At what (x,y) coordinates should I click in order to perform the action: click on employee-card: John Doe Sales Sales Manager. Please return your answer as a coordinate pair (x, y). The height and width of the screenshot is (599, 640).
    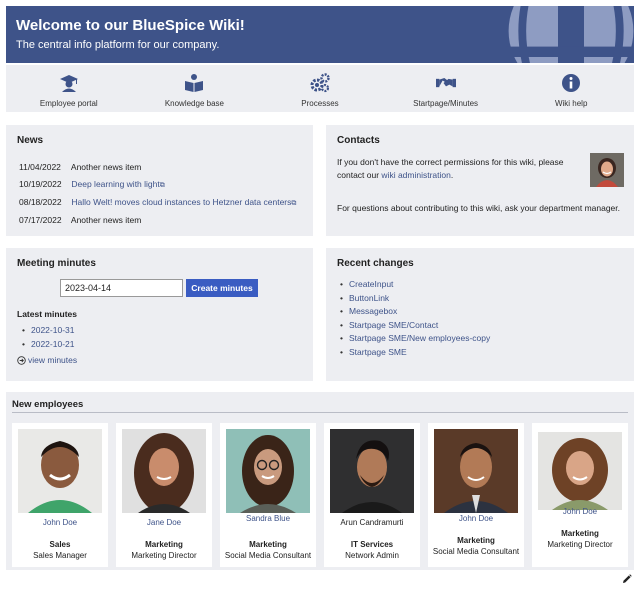
    Looking at the image, I should click on (60, 495).